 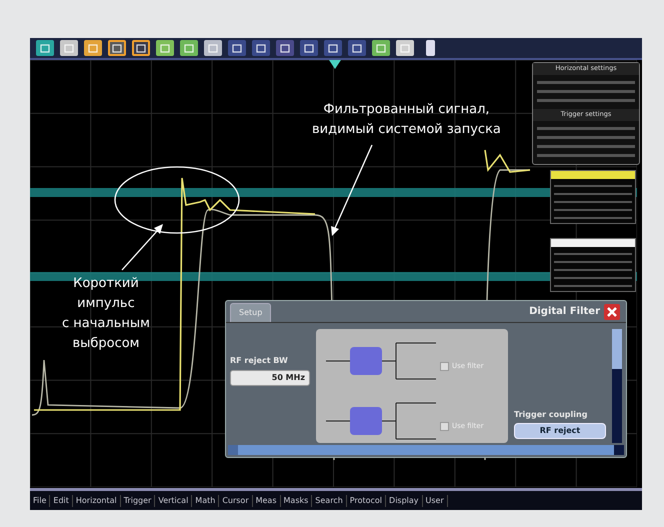 I want to click on menu-item: File, so click(x=40, y=500).